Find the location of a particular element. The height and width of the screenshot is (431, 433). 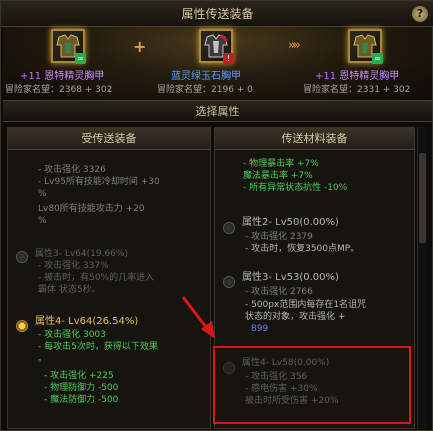

attr-line: - 被击时，有50%的几率进入 is located at coordinates (96, 278).